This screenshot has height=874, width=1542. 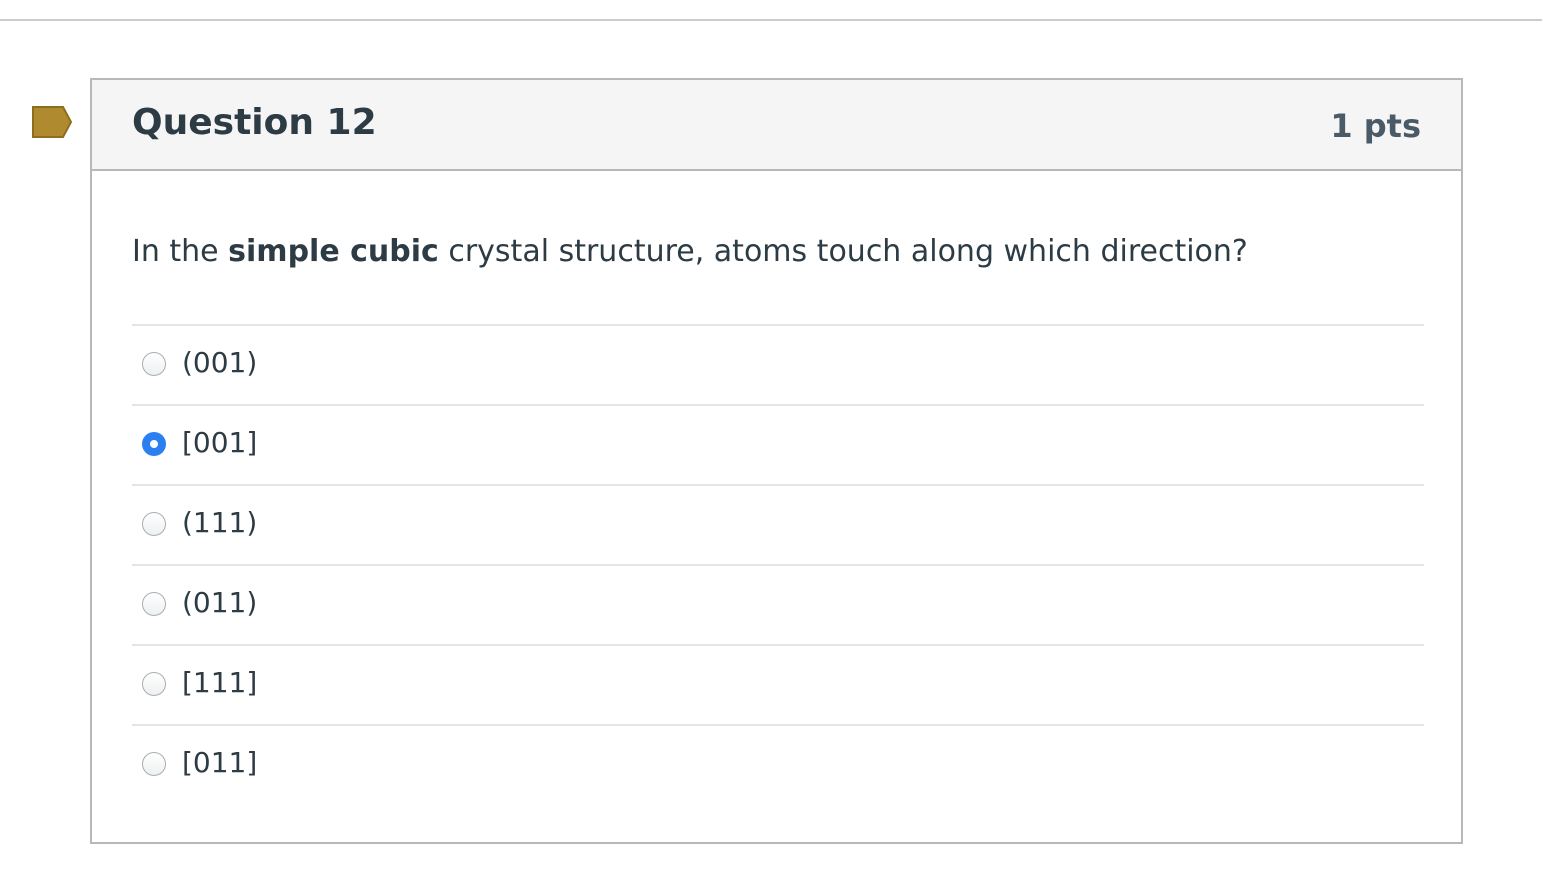 What do you see at coordinates (778, 684) in the screenshot?
I see `answer-option: [111]` at bounding box center [778, 684].